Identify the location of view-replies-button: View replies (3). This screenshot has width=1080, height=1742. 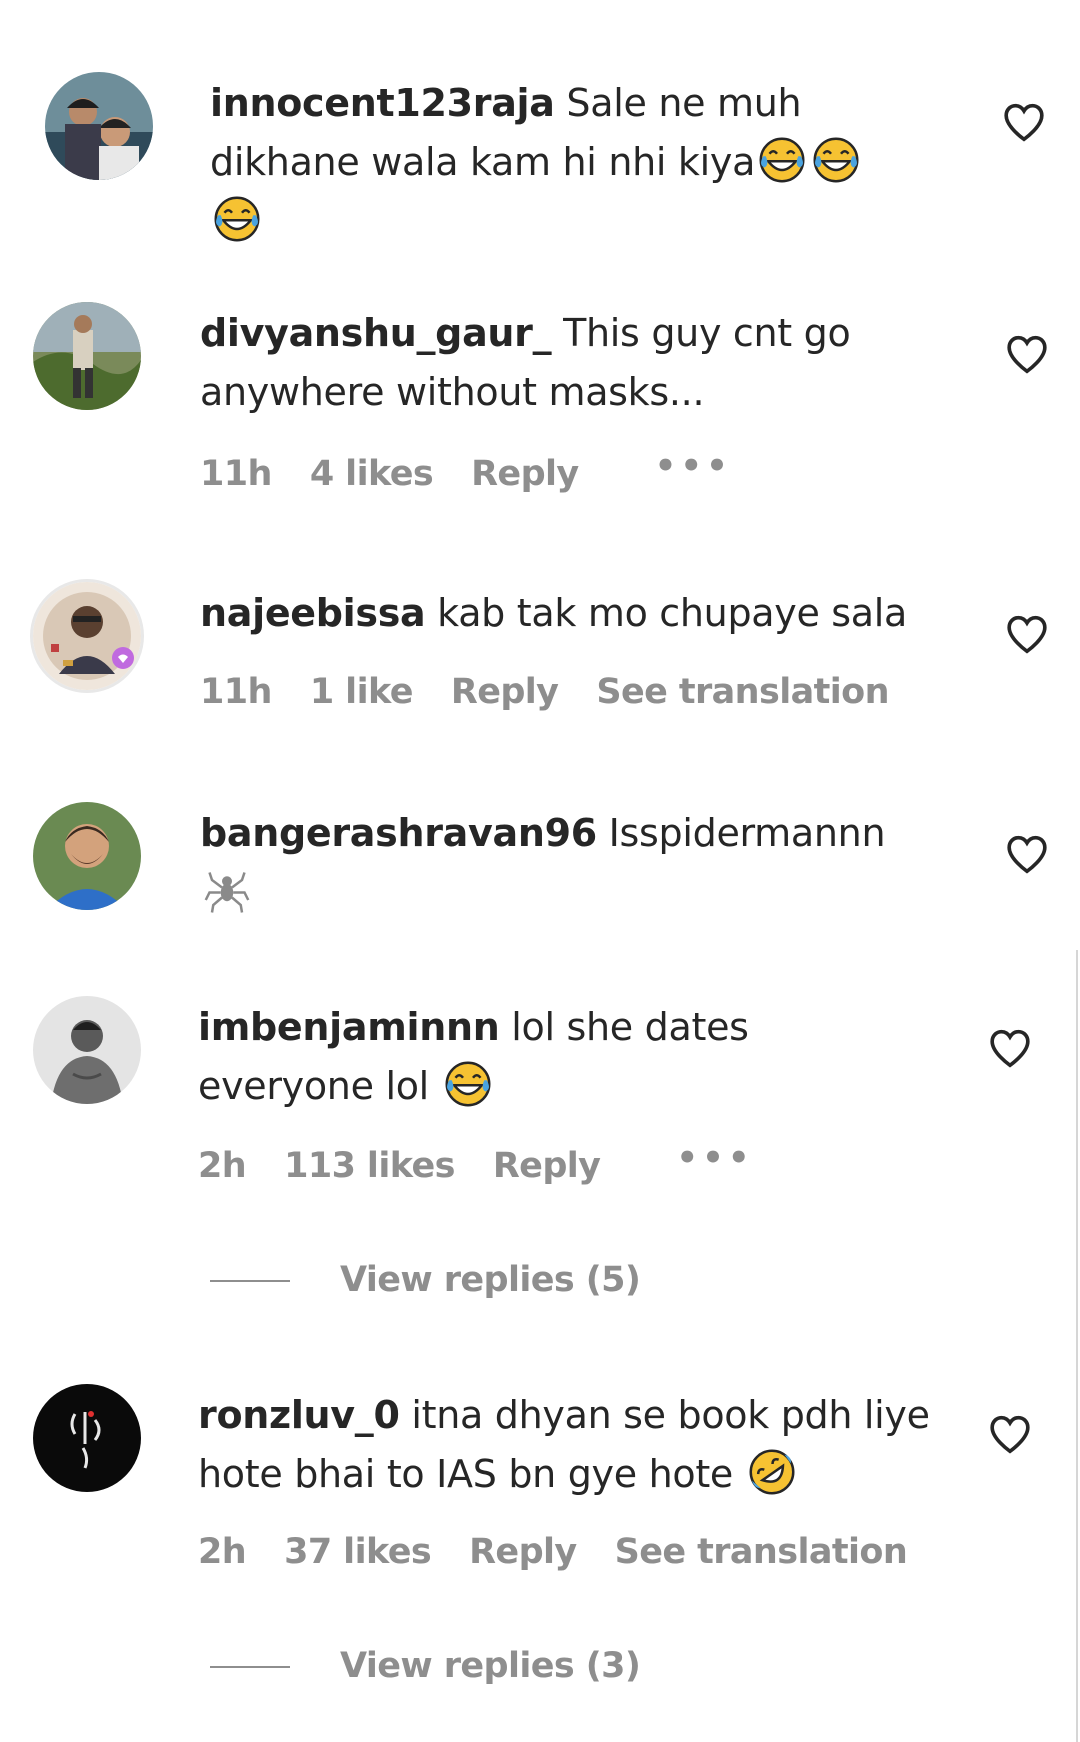
(425, 1666).